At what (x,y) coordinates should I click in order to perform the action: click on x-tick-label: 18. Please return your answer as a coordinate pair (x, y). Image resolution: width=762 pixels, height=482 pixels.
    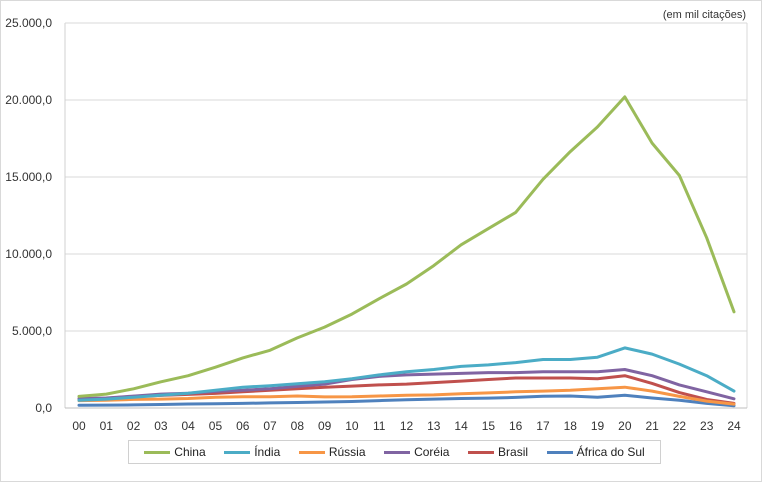
    Looking at the image, I should click on (571, 426).